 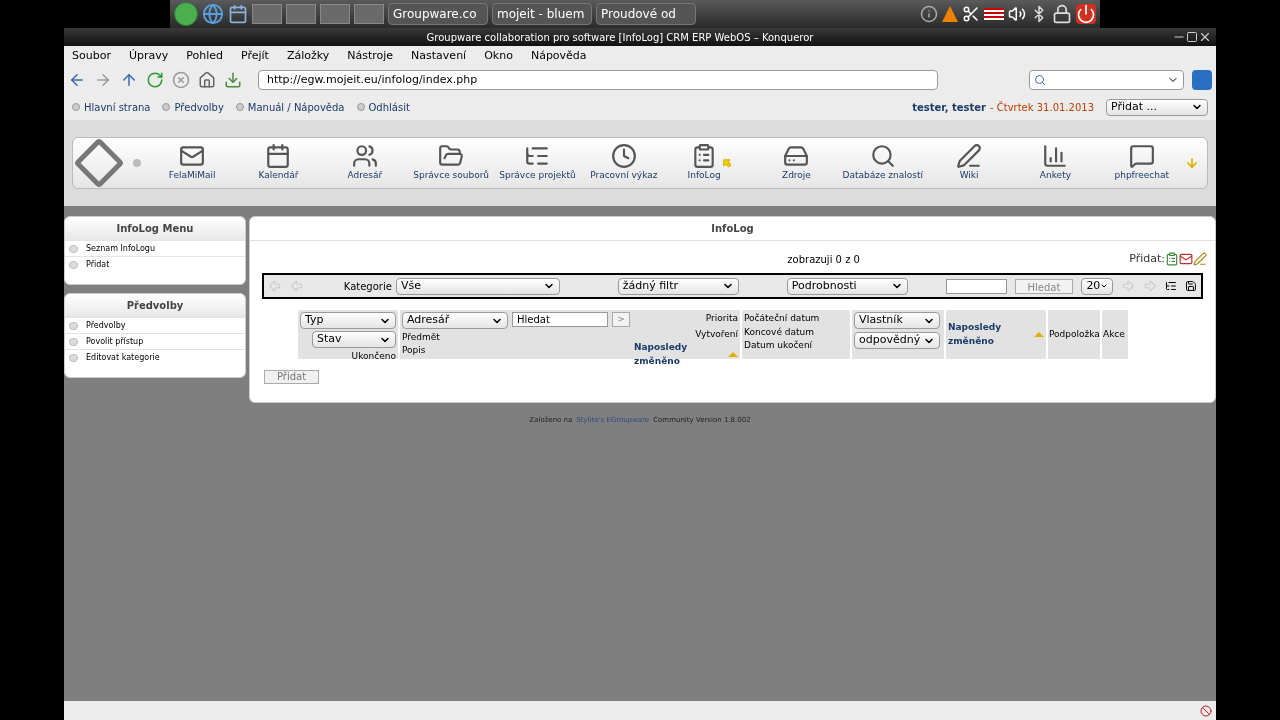 I want to click on top-link: Odhlásit, so click(x=389, y=107).